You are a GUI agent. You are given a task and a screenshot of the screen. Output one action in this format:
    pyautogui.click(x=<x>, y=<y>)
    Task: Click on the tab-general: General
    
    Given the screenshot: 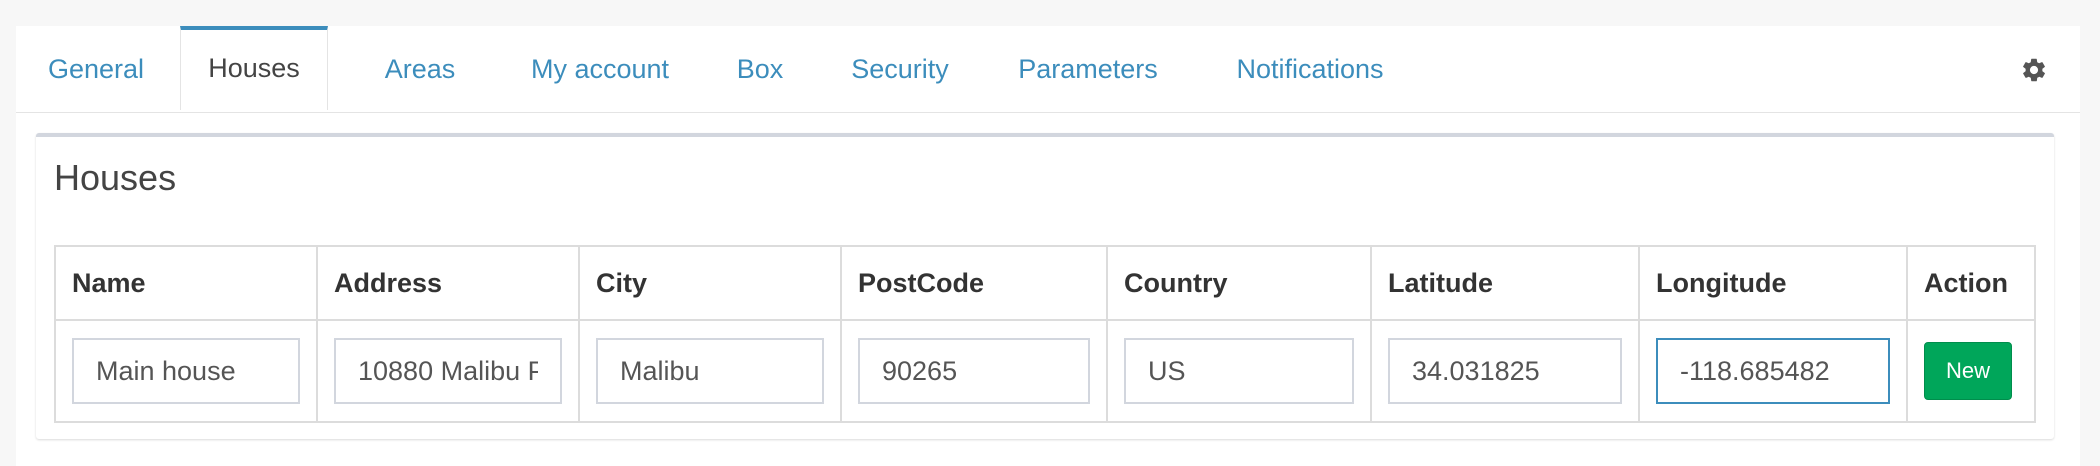 What is the action you would take?
    pyautogui.click(x=96, y=69)
    